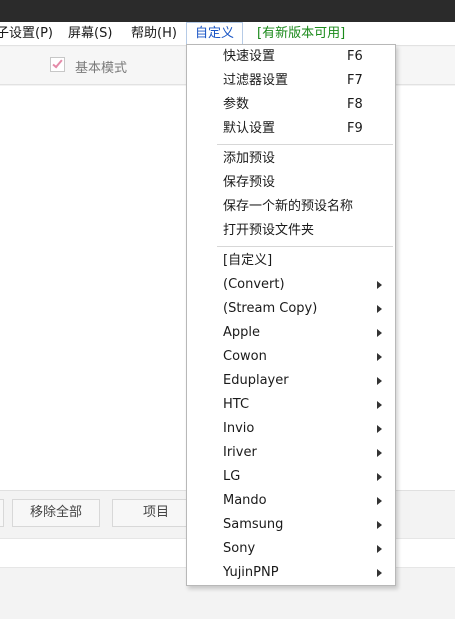 The height and width of the screenshot is (619, 455). Describe the element at coordinates (249, 158) in the screenshot. I see `menu-item-label: 添加预设` at that location.